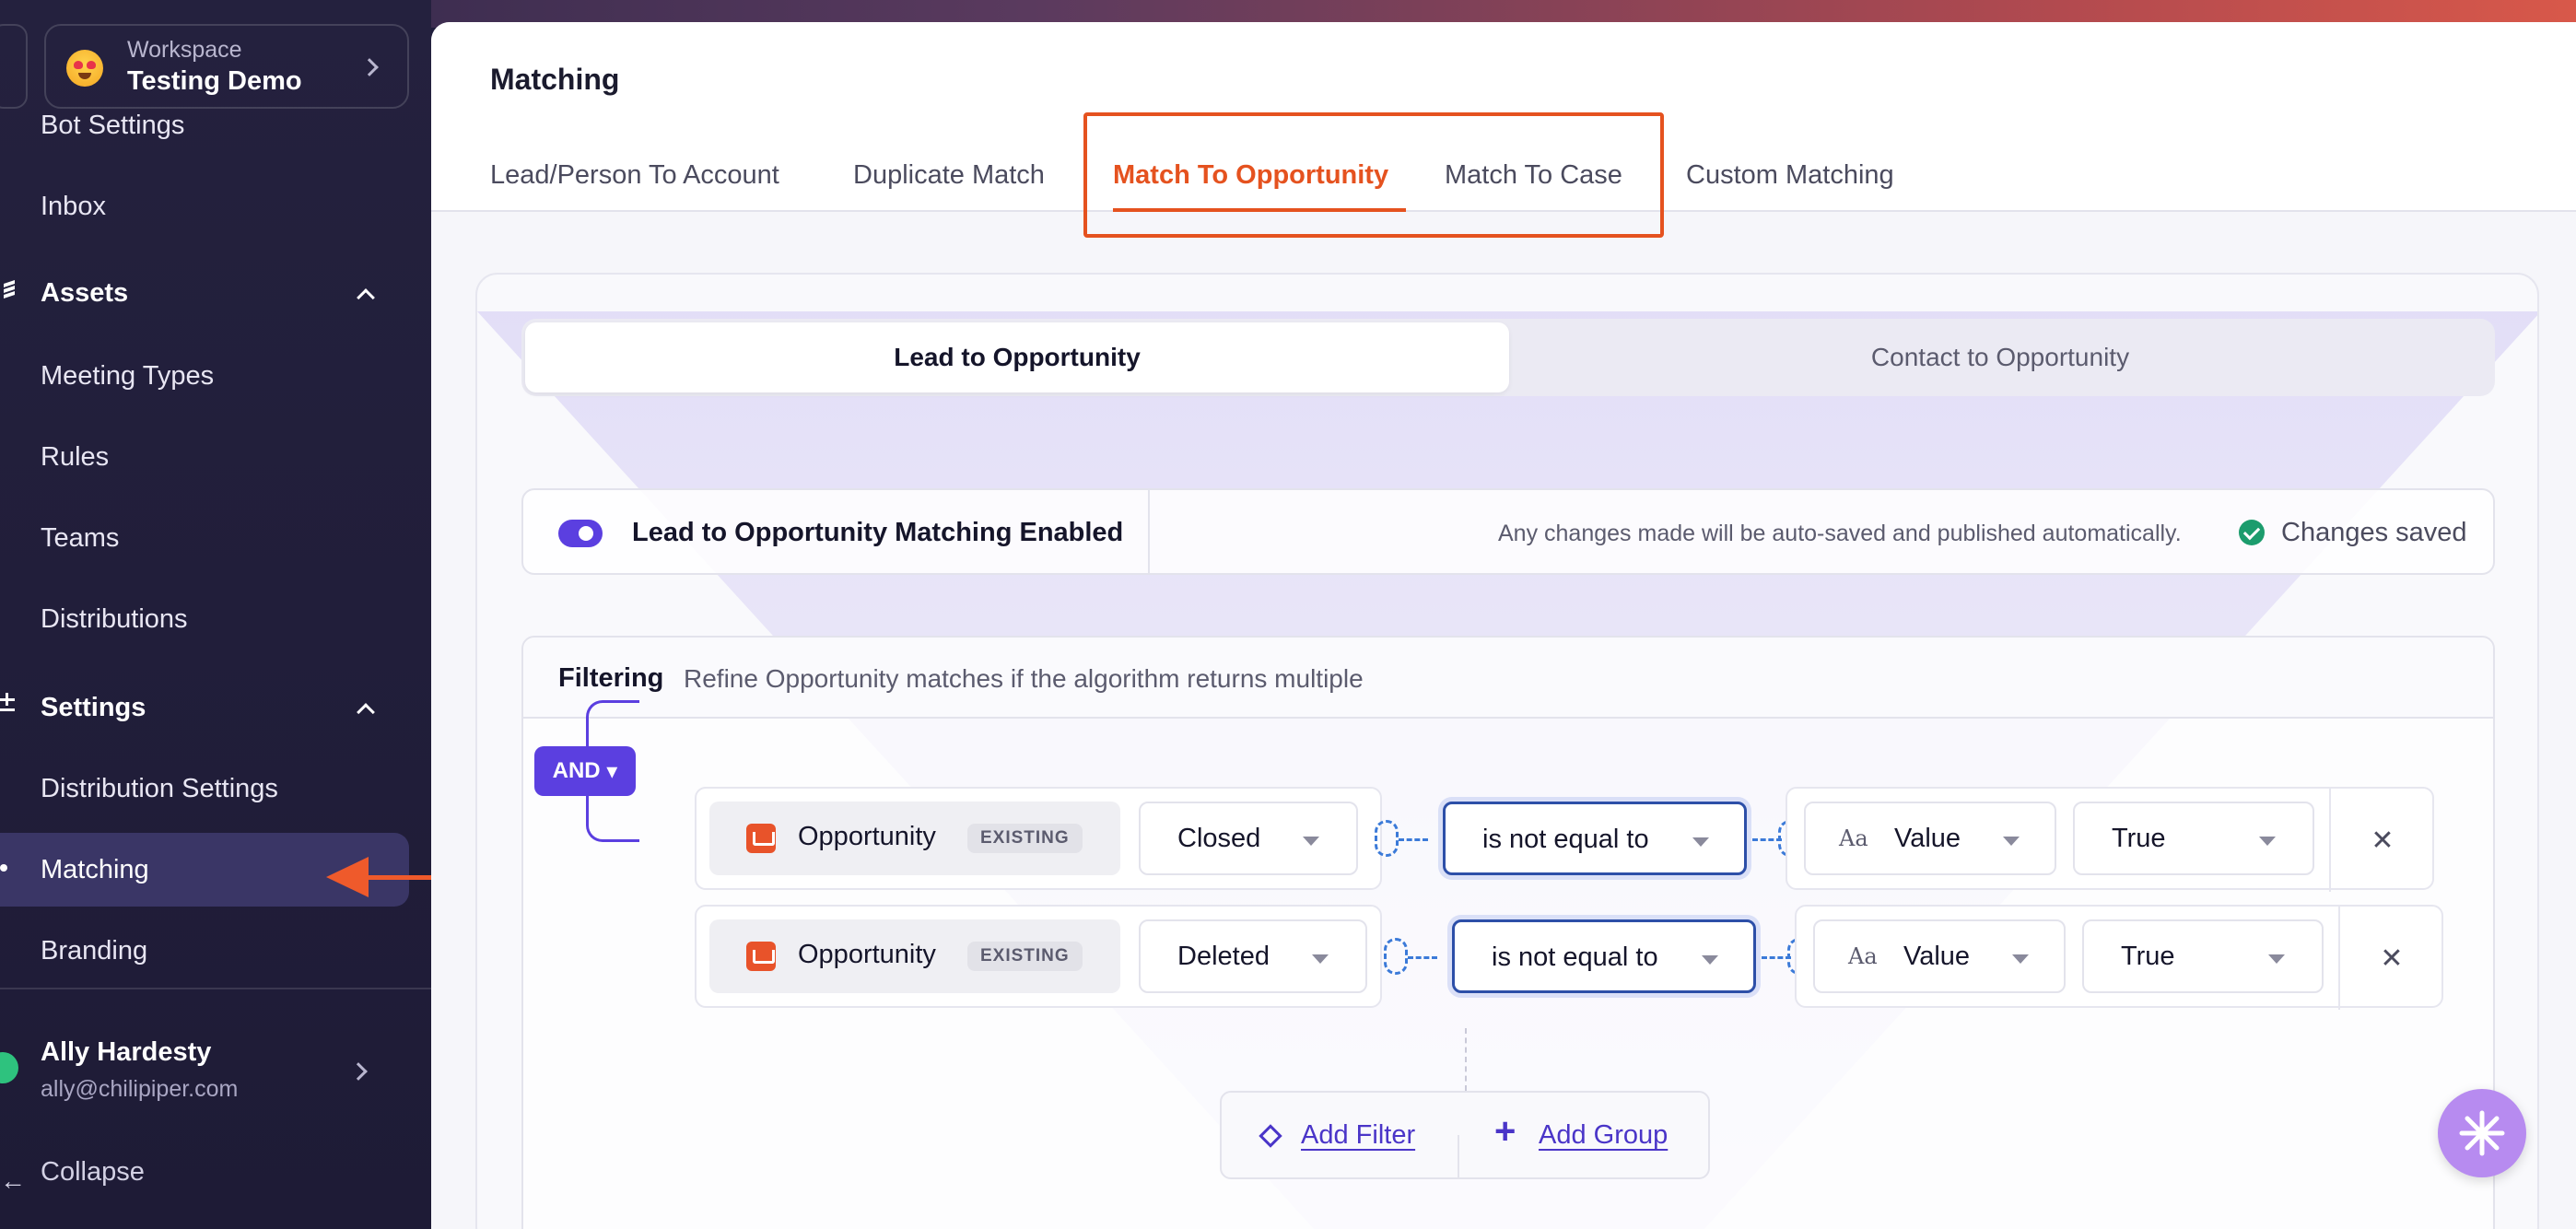  I want to click on filtering-title: Filtering, so click(611, 678).